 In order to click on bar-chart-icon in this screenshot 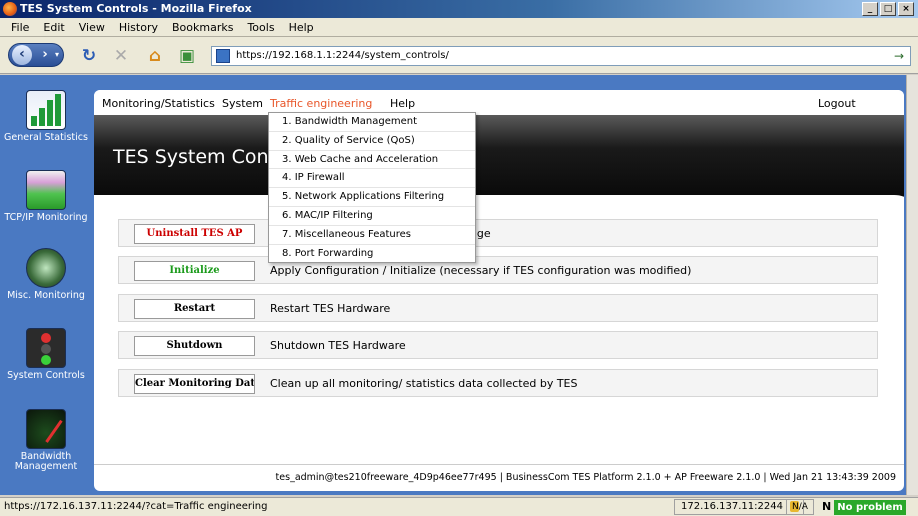, I will do `click(46, 110)`.